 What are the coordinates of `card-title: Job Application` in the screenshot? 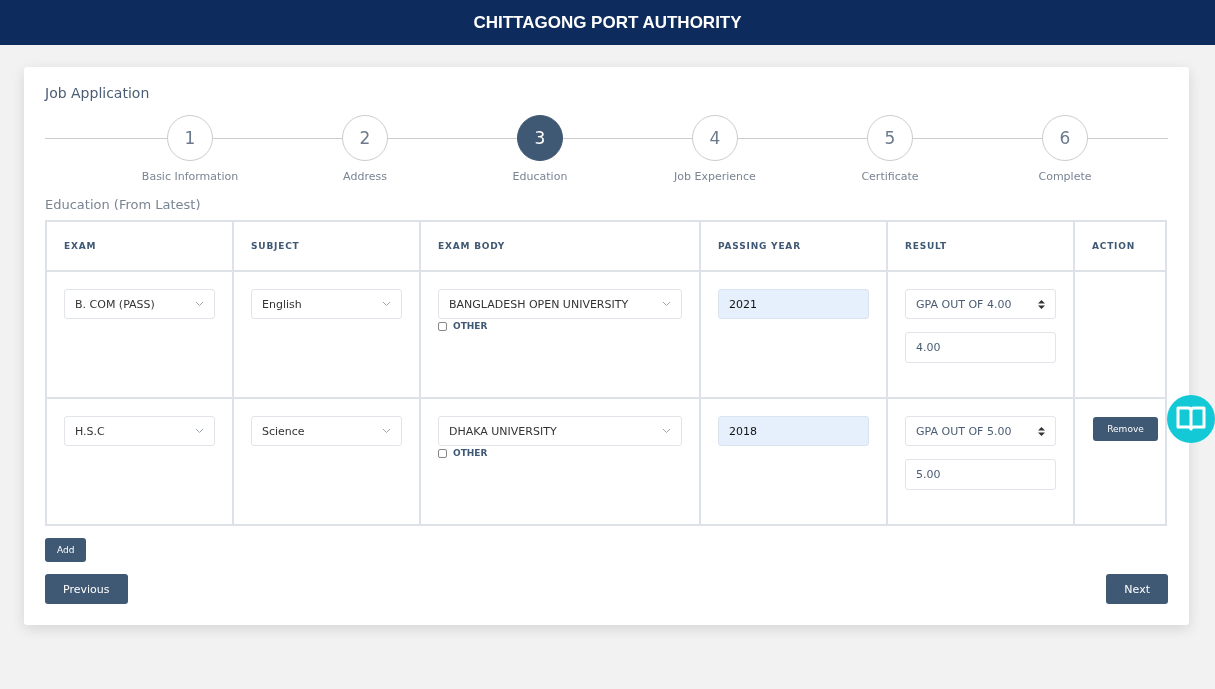 It's located at (98, 93).